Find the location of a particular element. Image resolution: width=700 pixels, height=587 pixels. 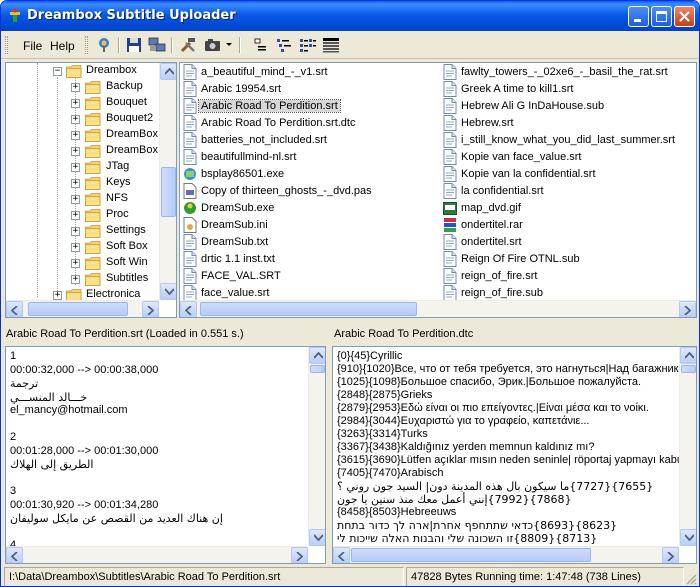

menu-help: Help is located at coordinates (62, 46).